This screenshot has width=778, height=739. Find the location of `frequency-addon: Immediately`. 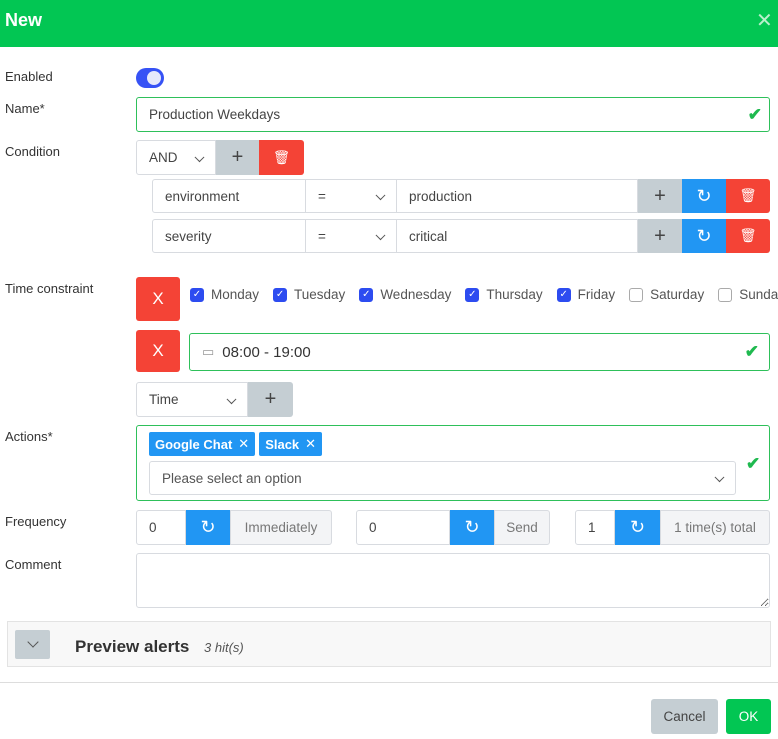

frequency-addon: Immediately is located at coordinates (281, 527).